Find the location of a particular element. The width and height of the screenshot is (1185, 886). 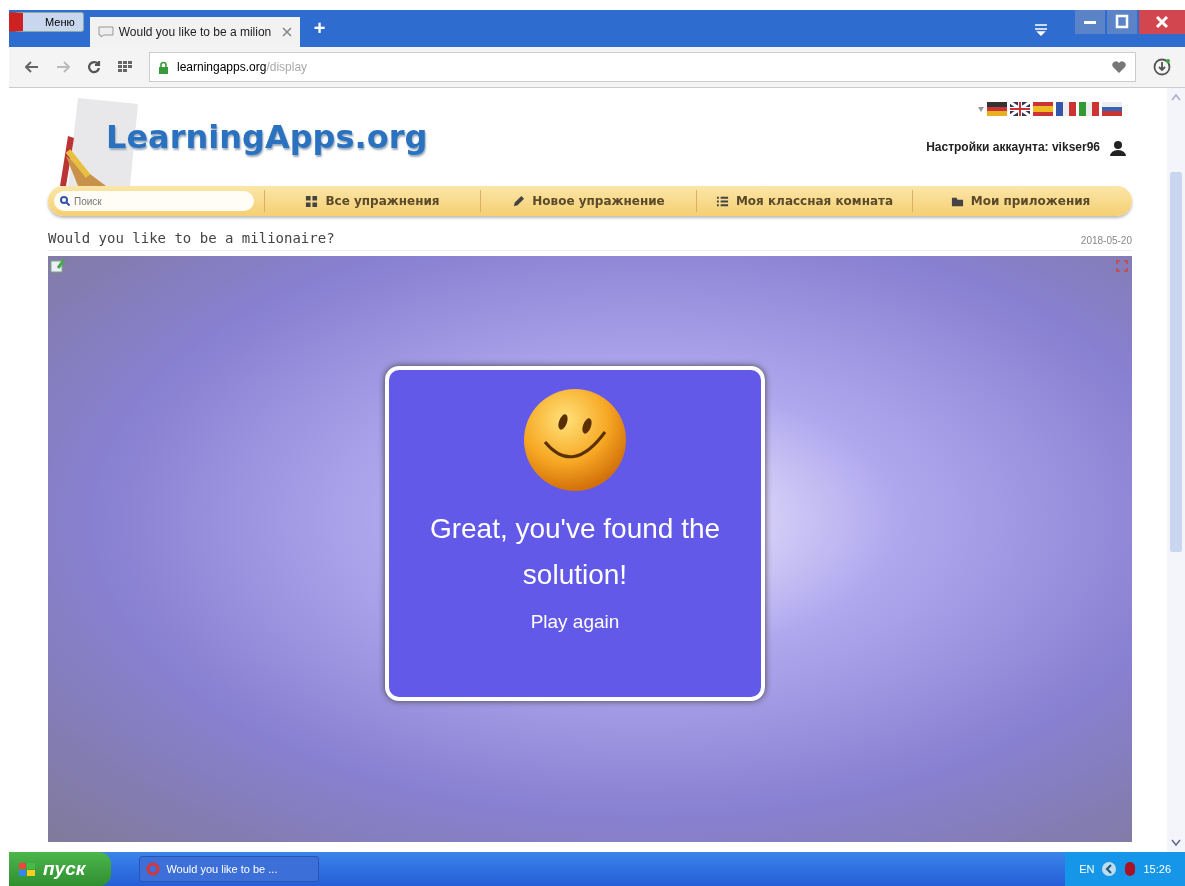

nav-link: Мои приложения is located at coordinates (1020, 201).